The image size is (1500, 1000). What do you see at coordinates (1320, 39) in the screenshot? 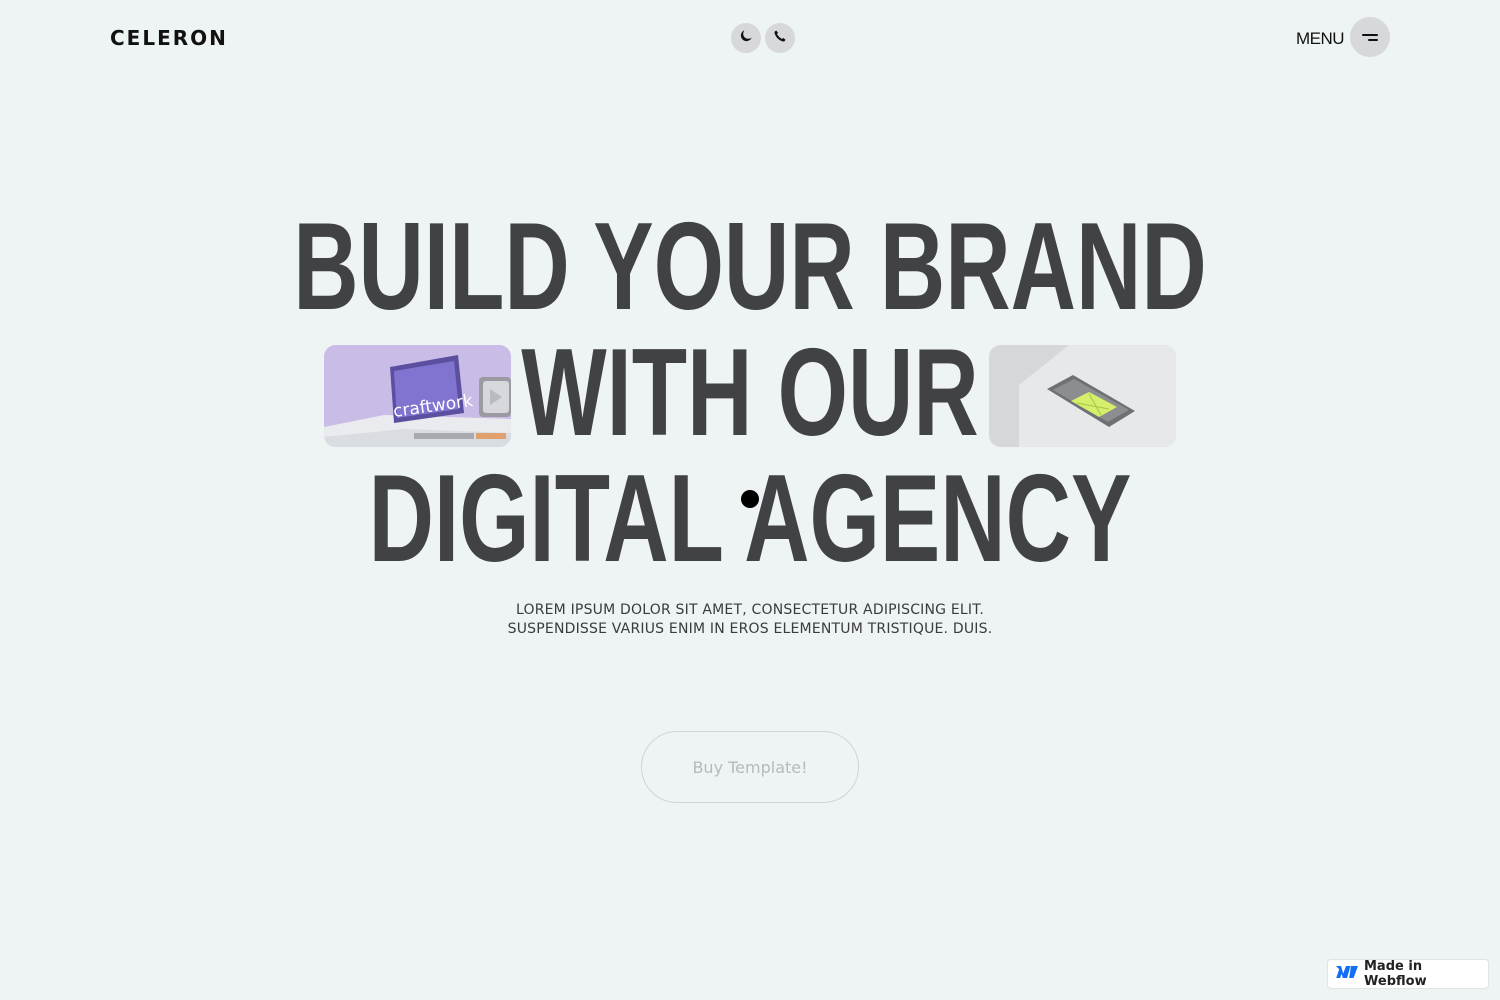
I see `menu-label: MENU` at bounding box center [1320, 39].